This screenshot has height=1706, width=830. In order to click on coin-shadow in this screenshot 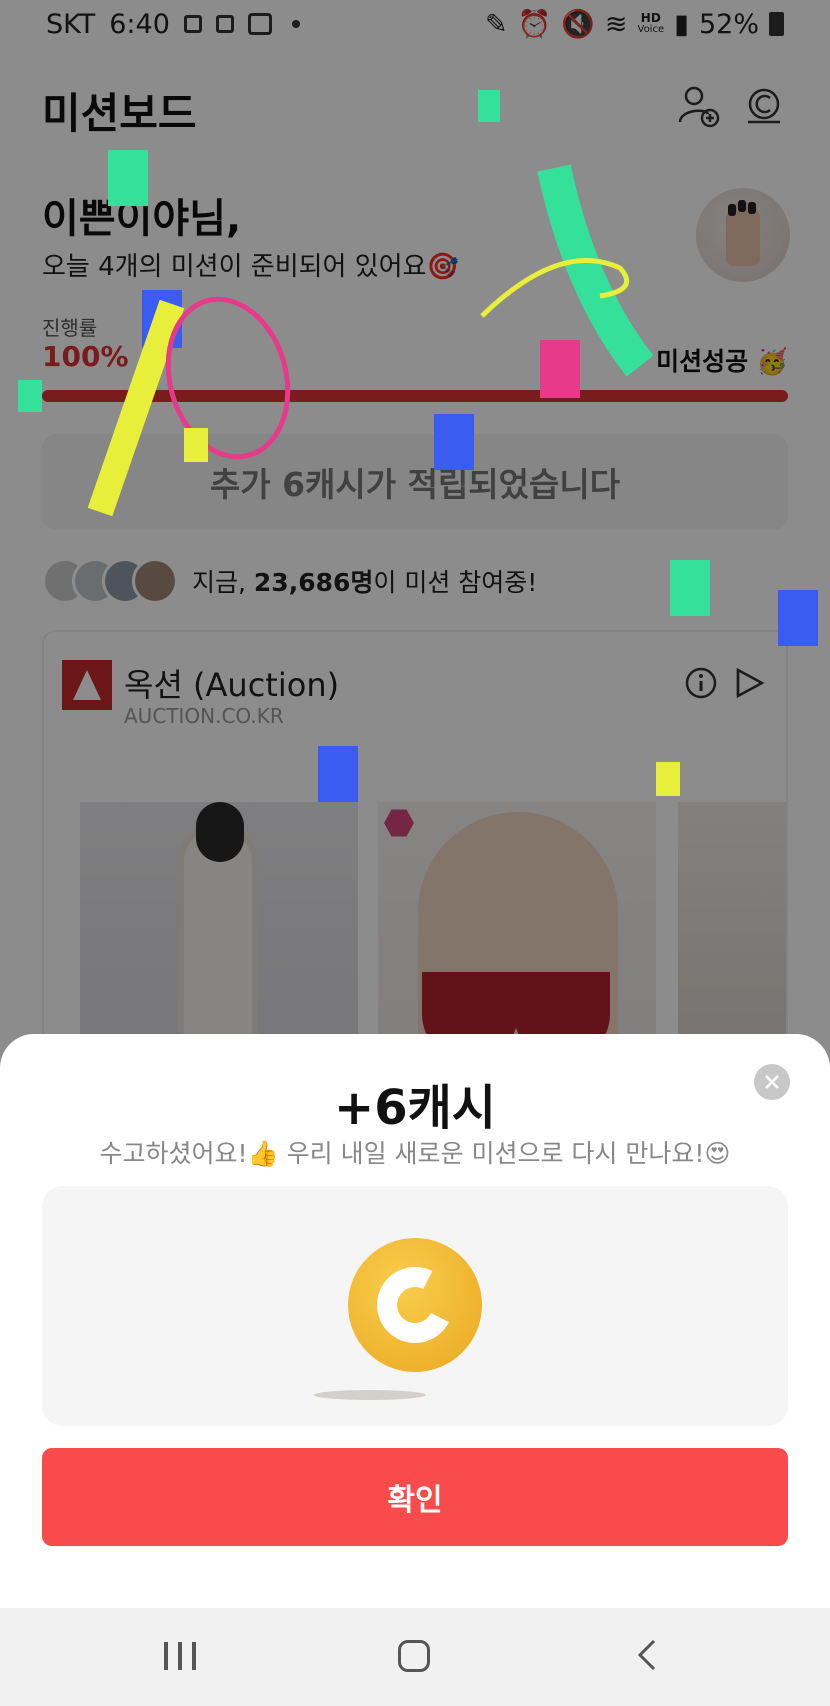, I will do `click(370, 1395)`.